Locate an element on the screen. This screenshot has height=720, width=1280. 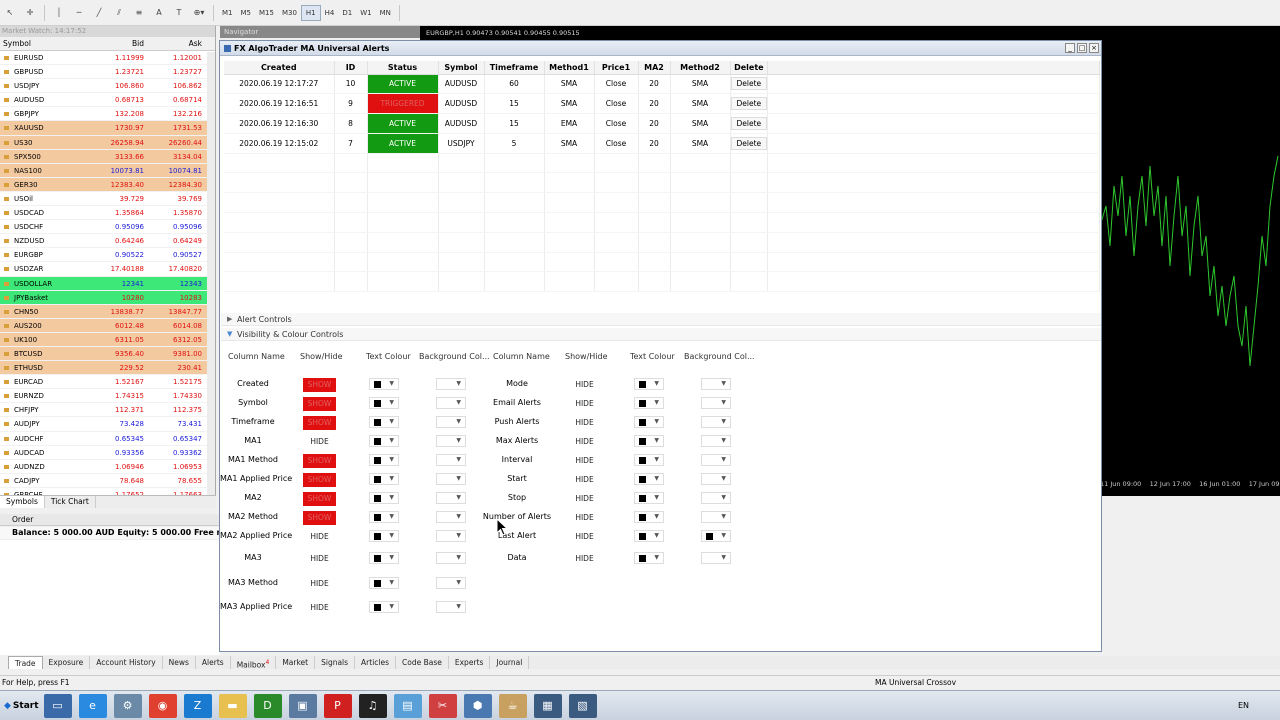
section-alert-controls: ▶ Alert Controls is located at coordinates (661, 319).